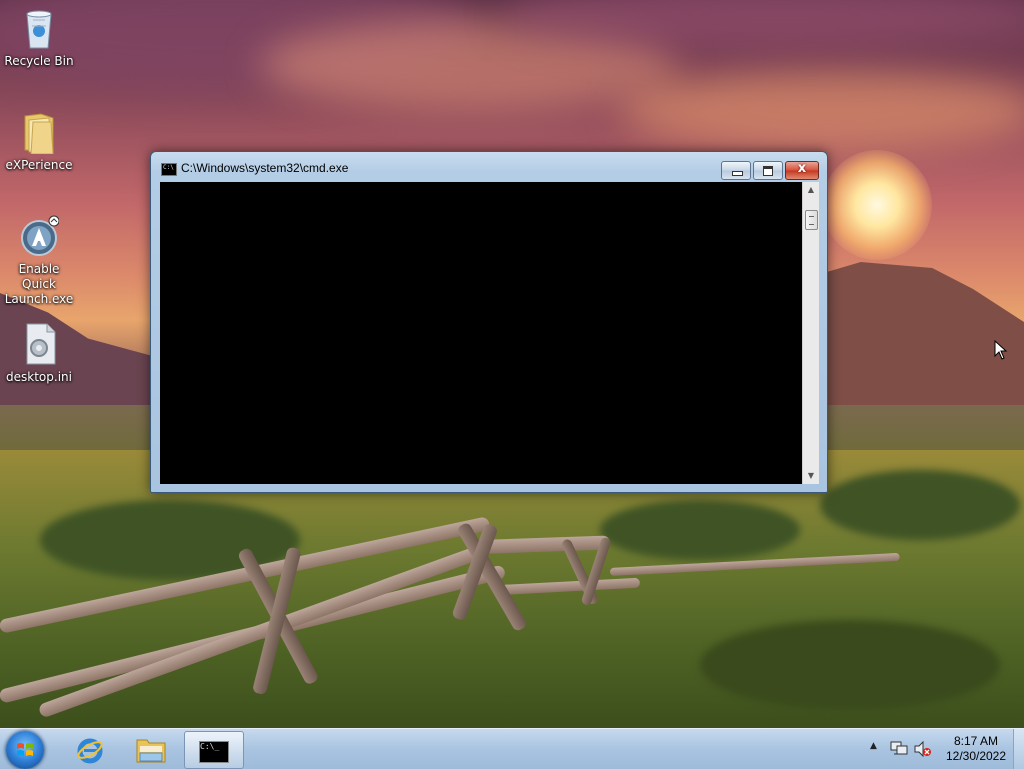 Image resolution: width=1024 pixels, height=769 pixels. What do you see at coordinates (1001, 350) in the screenshot?
I see `mouse-pointer-icon` at bounding box center [1001, 350].